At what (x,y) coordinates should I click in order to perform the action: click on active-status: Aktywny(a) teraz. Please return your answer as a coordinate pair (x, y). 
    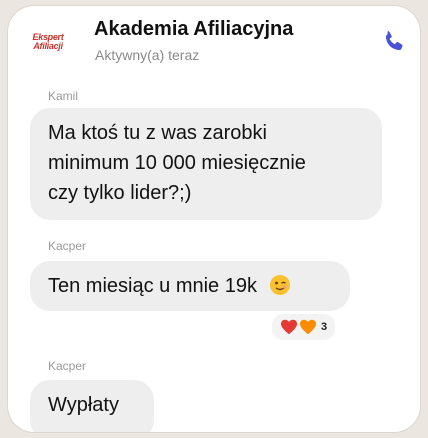
    Looking at the image, I should click on (147, 55).